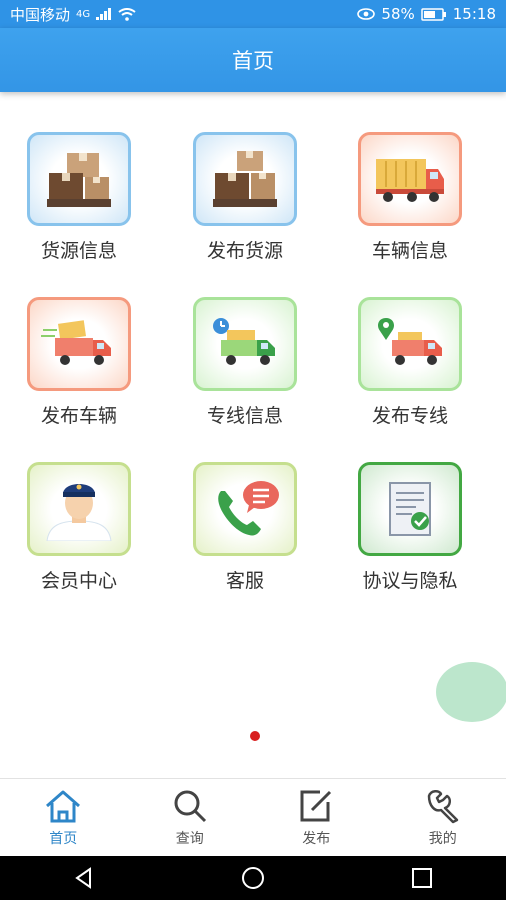  Describe the element at coordinates (78, 251) in the screenshot. I see `tile-label: 货源信息` at that location.